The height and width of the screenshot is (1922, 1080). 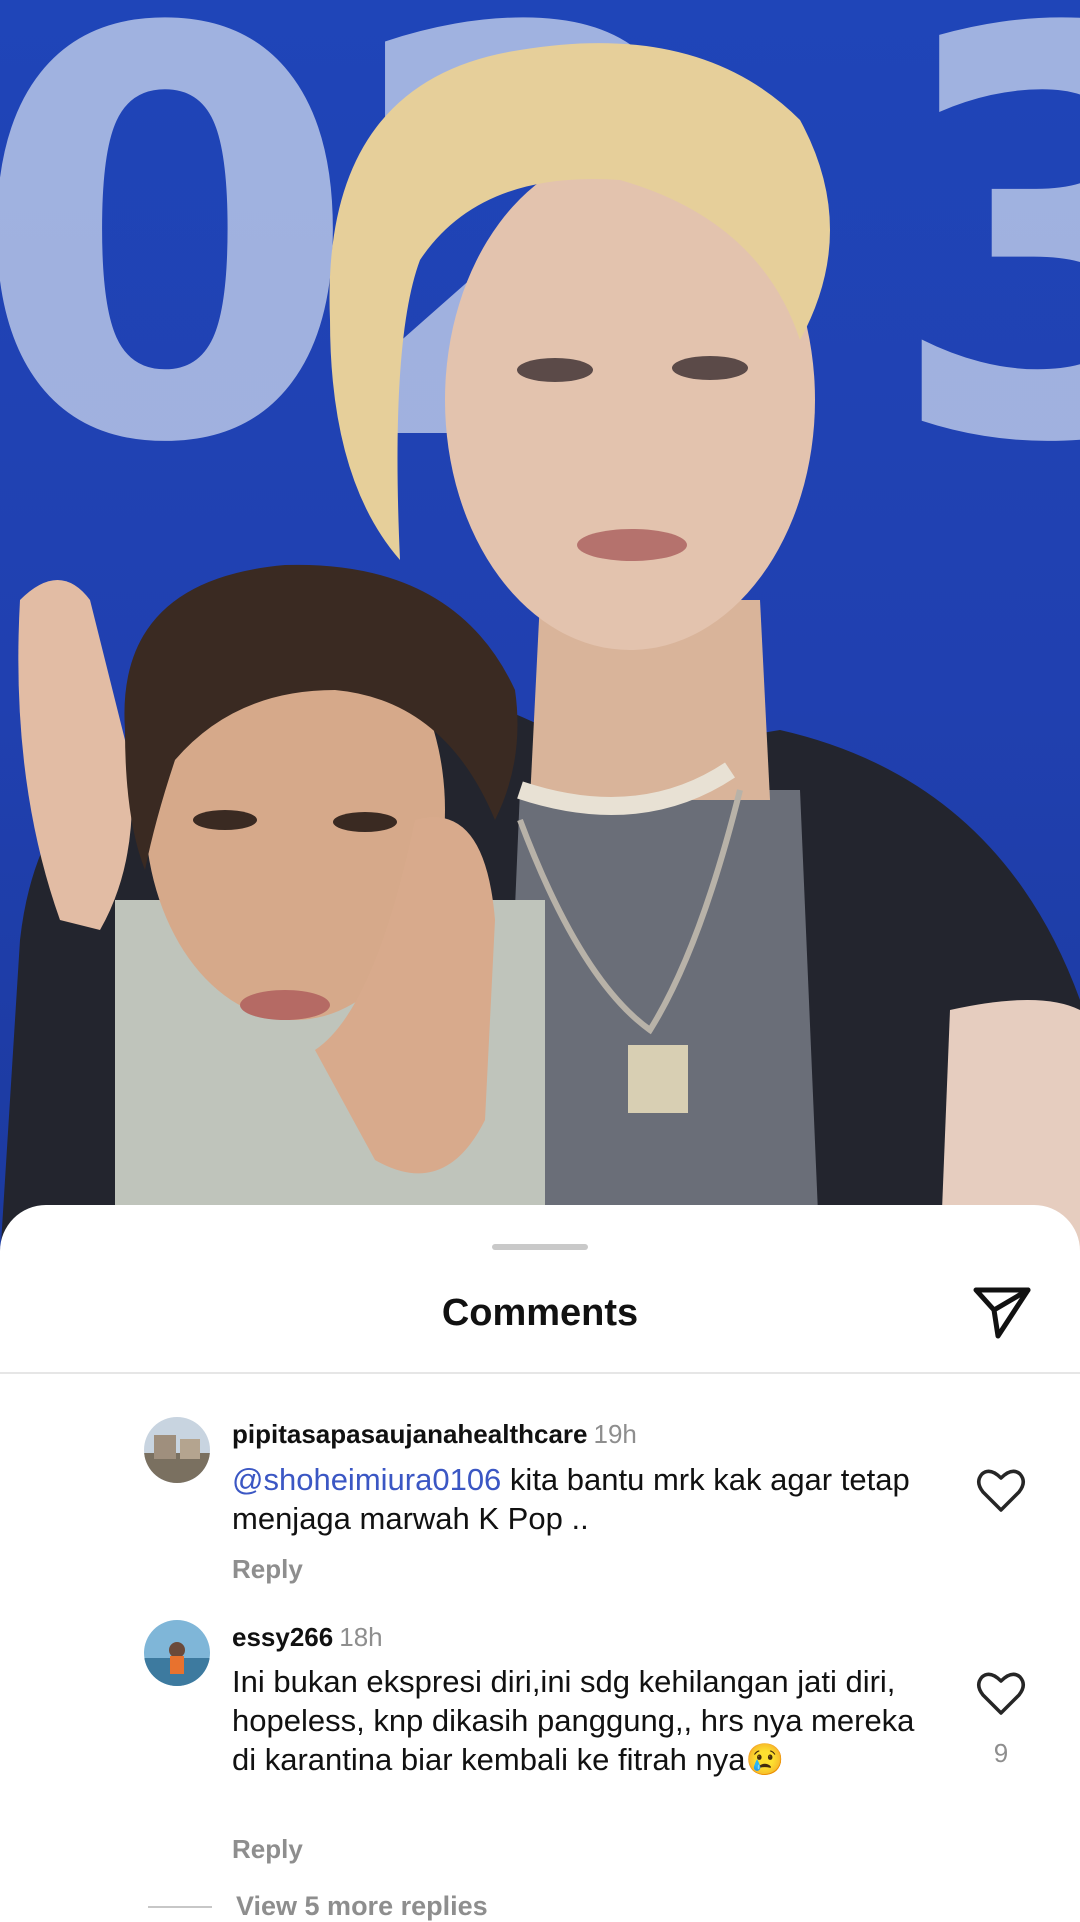 What do you see at coordinates (615, 1434) in the screenshot?
I see `comment-time: 19h` at bounding box center [615, 1434].